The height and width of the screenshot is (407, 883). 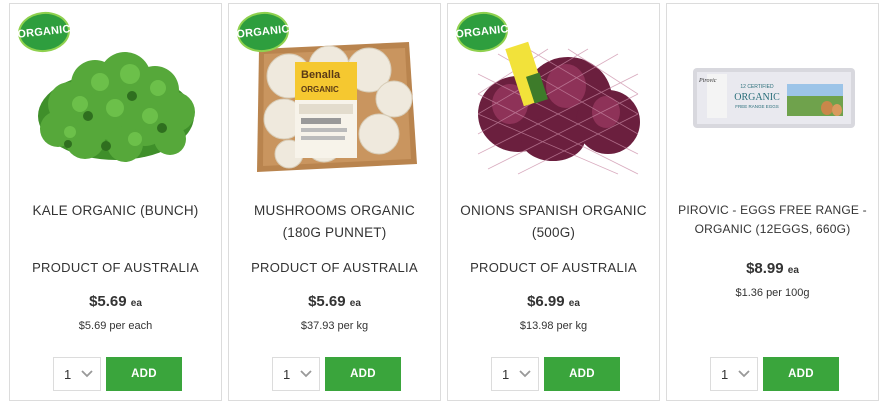 What do you see at coordinates (707, 81) in the screenshot?
I see `carton-brand: Pirovic` at bounding box center [707, 81].